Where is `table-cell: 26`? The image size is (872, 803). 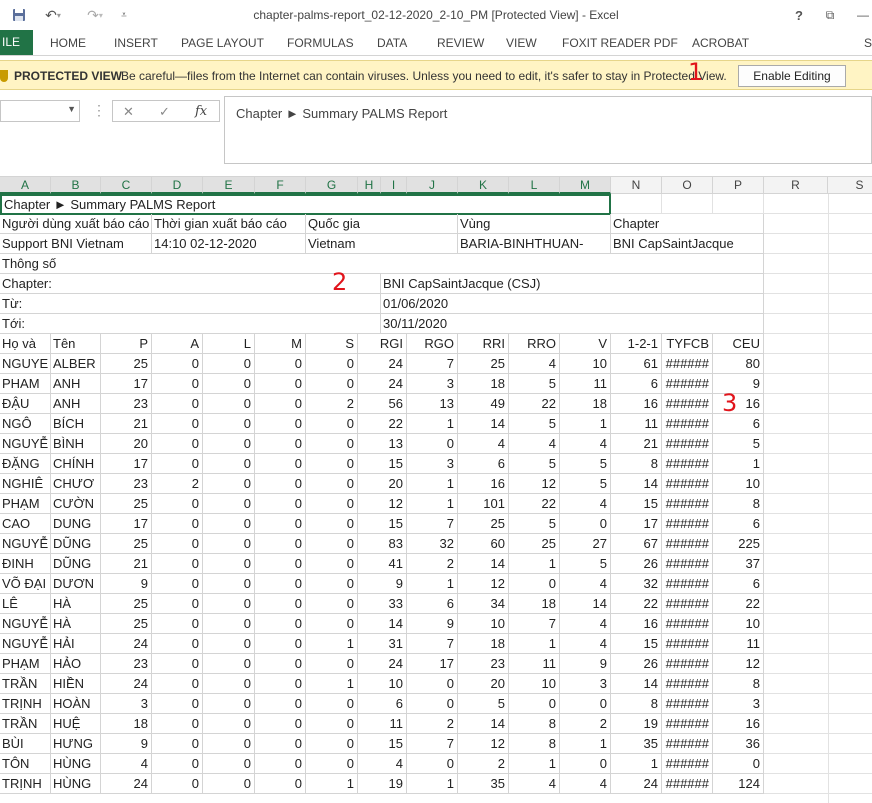 table-cell: 26 is located at coordinates (636, 564).